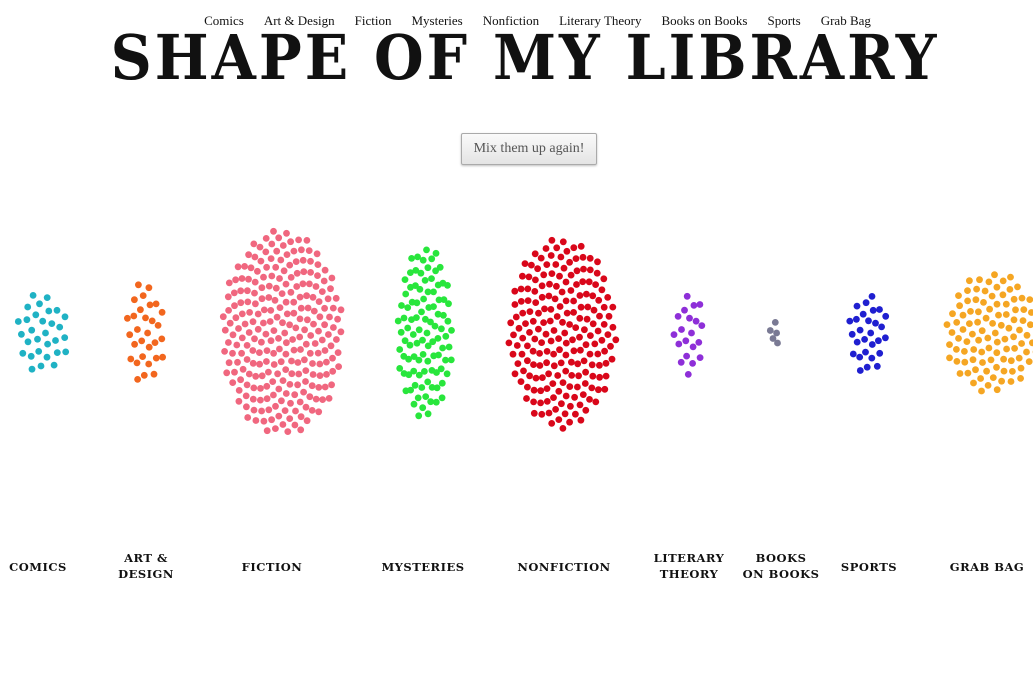 The width and height of the screenshot is (1033, 688). Describe the element at coordinates (564, 567) in the screenshot. I see `label-nonfiction: Nonfiction` at that location.